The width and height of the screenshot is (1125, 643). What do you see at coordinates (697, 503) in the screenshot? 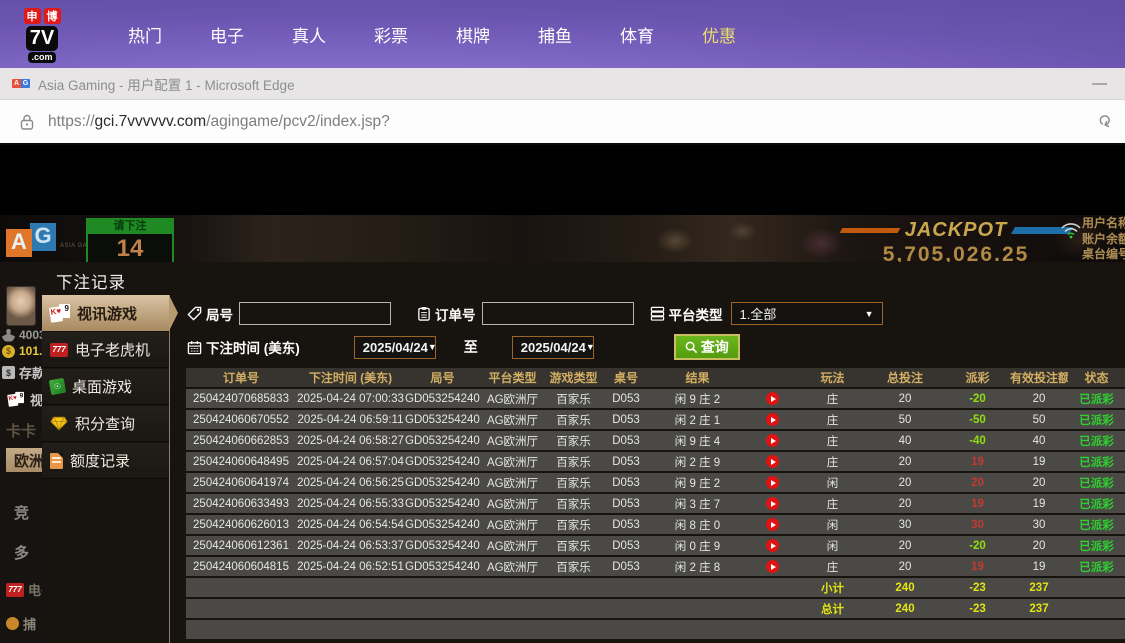
I see `cell-result: 闲 3 庄 7` at bounding box center [697, 503].